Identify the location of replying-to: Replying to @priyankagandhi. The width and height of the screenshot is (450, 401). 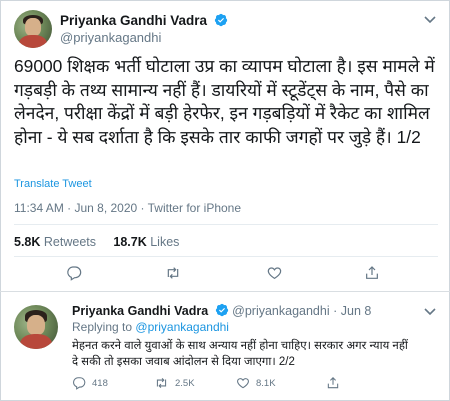
(150, 327).